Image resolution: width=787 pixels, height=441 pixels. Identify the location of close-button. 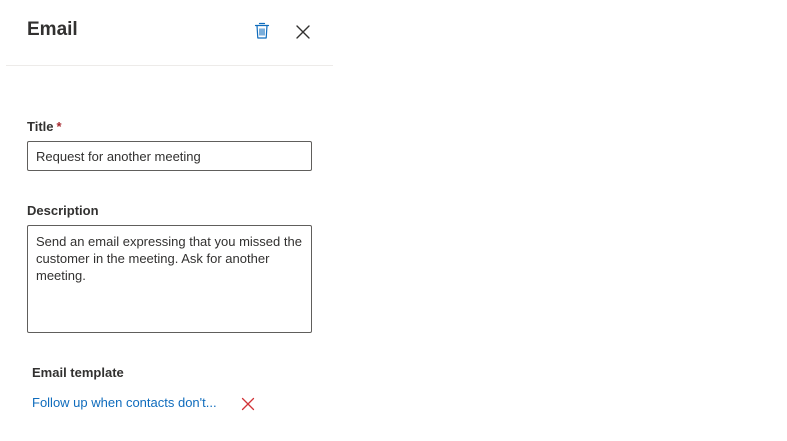
(303, 32).